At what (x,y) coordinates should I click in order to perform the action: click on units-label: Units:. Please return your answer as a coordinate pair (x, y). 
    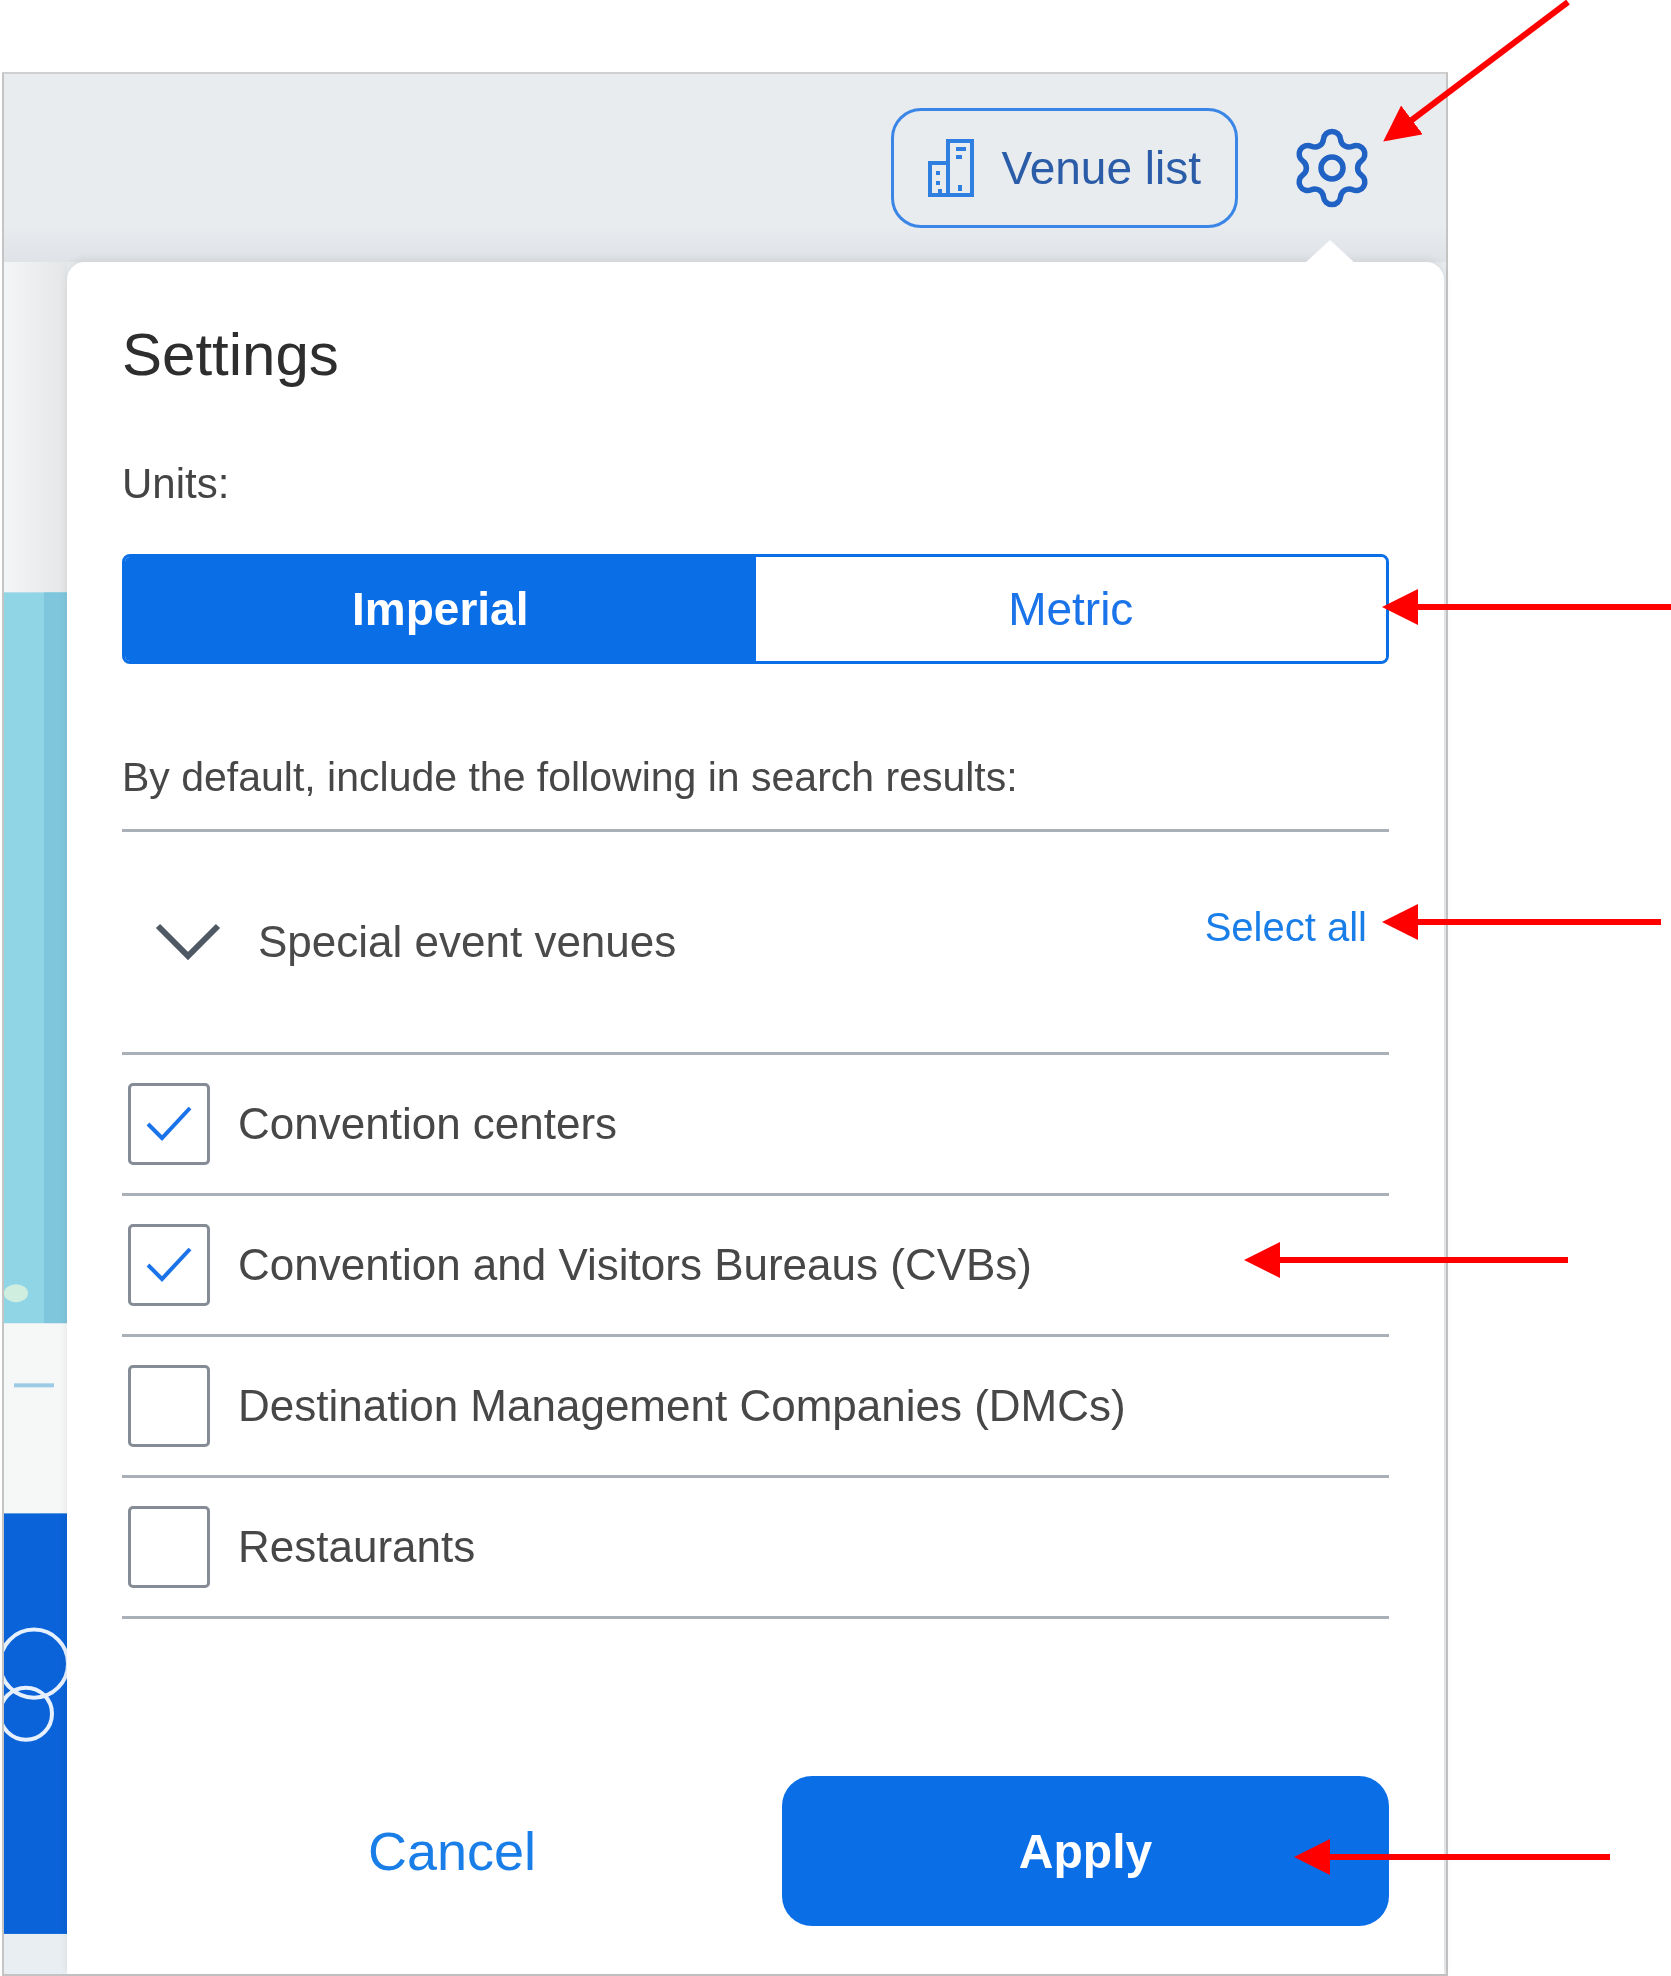
    Looking at the image, I should click on (176, 484).